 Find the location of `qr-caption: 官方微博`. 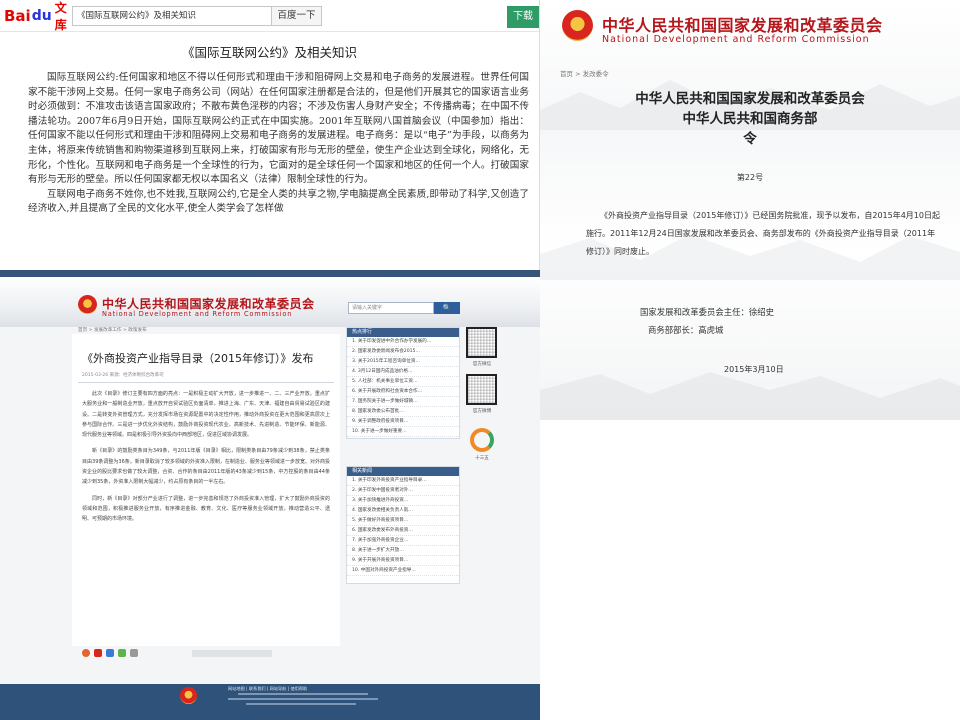

qr-caption: 官方微博 is located at coordinates (482, 411).